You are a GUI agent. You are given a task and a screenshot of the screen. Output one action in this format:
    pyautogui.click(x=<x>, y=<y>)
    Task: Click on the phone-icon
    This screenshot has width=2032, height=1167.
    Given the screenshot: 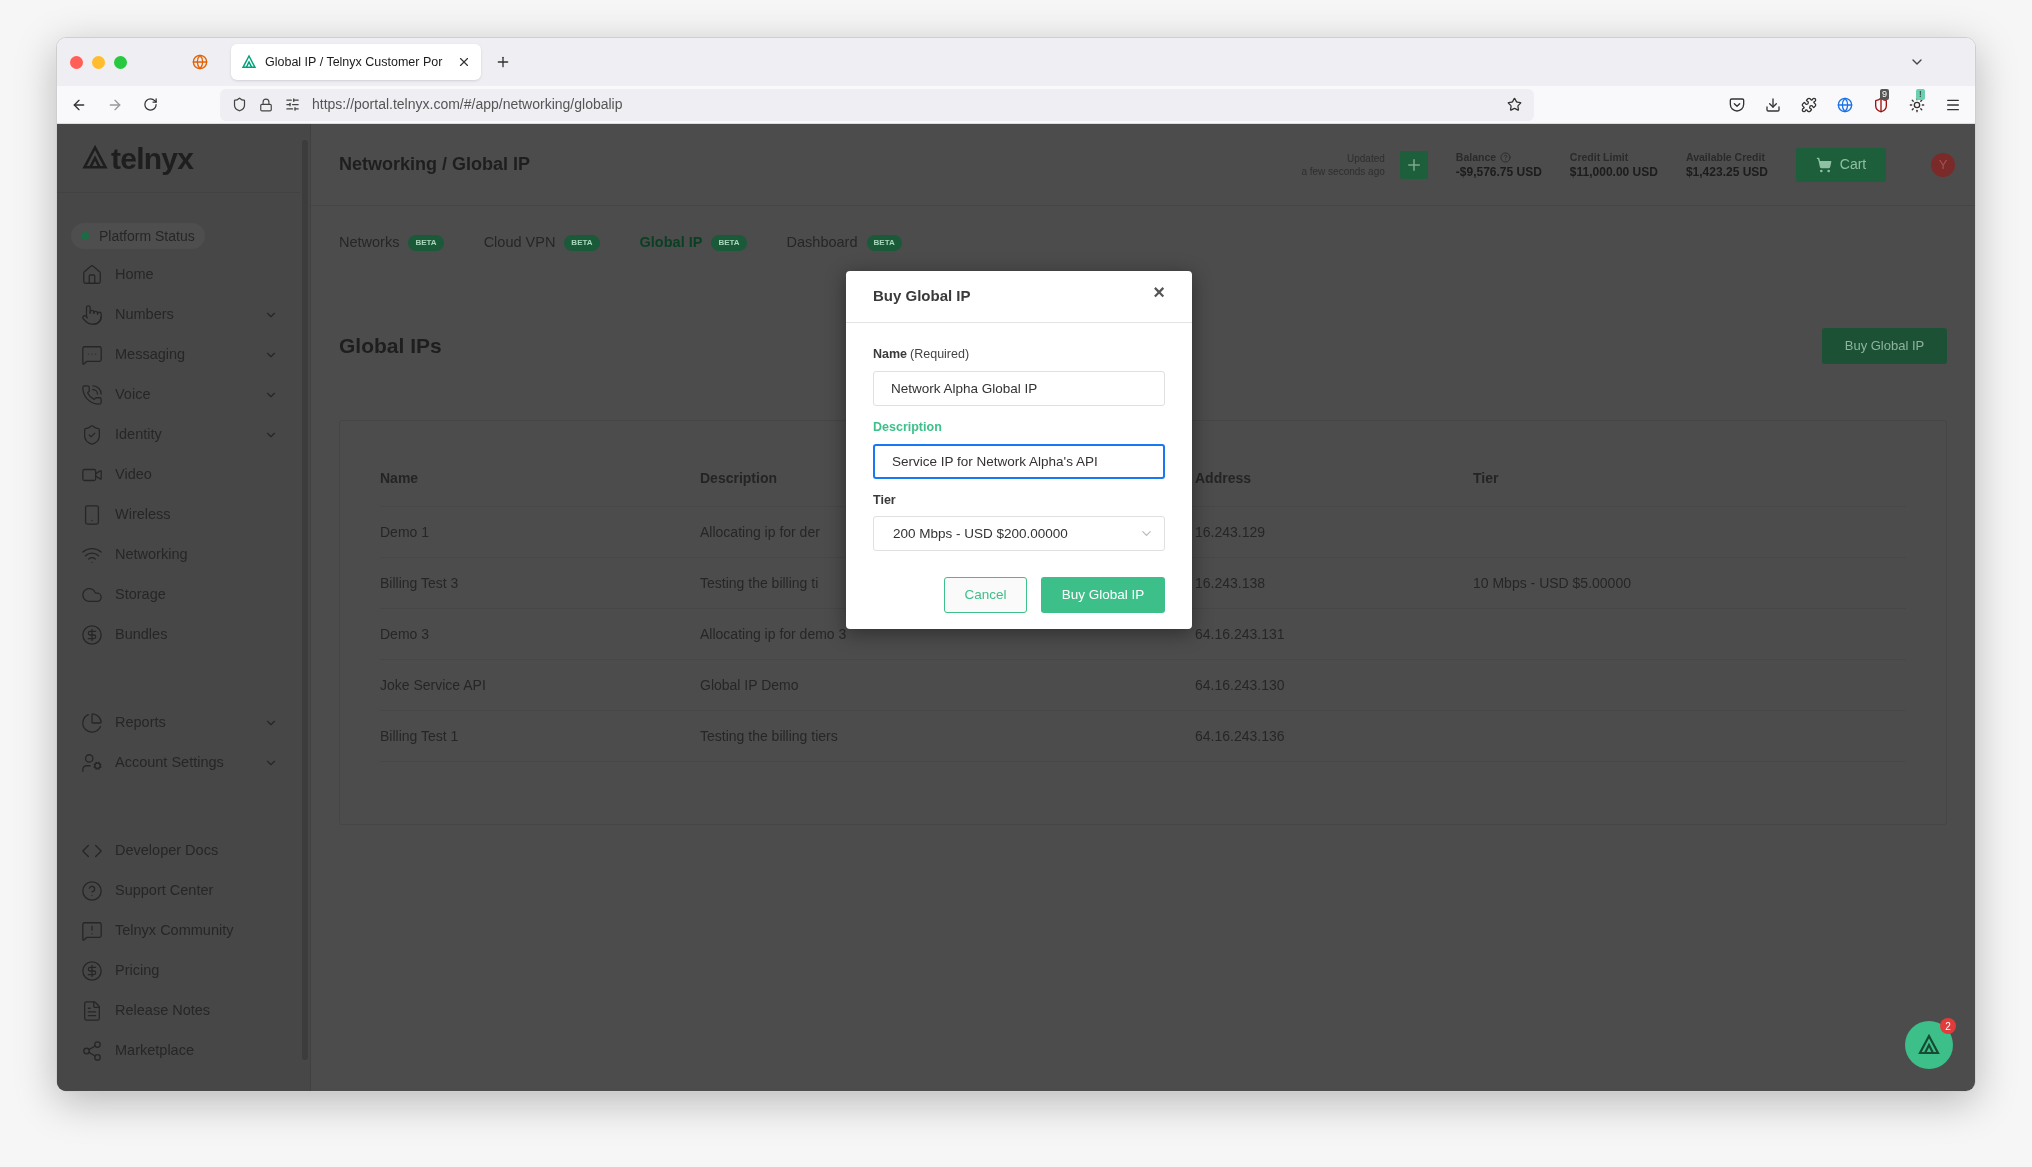 What is the action you would take?
    pyautogui.click(x=92, y=395)
    